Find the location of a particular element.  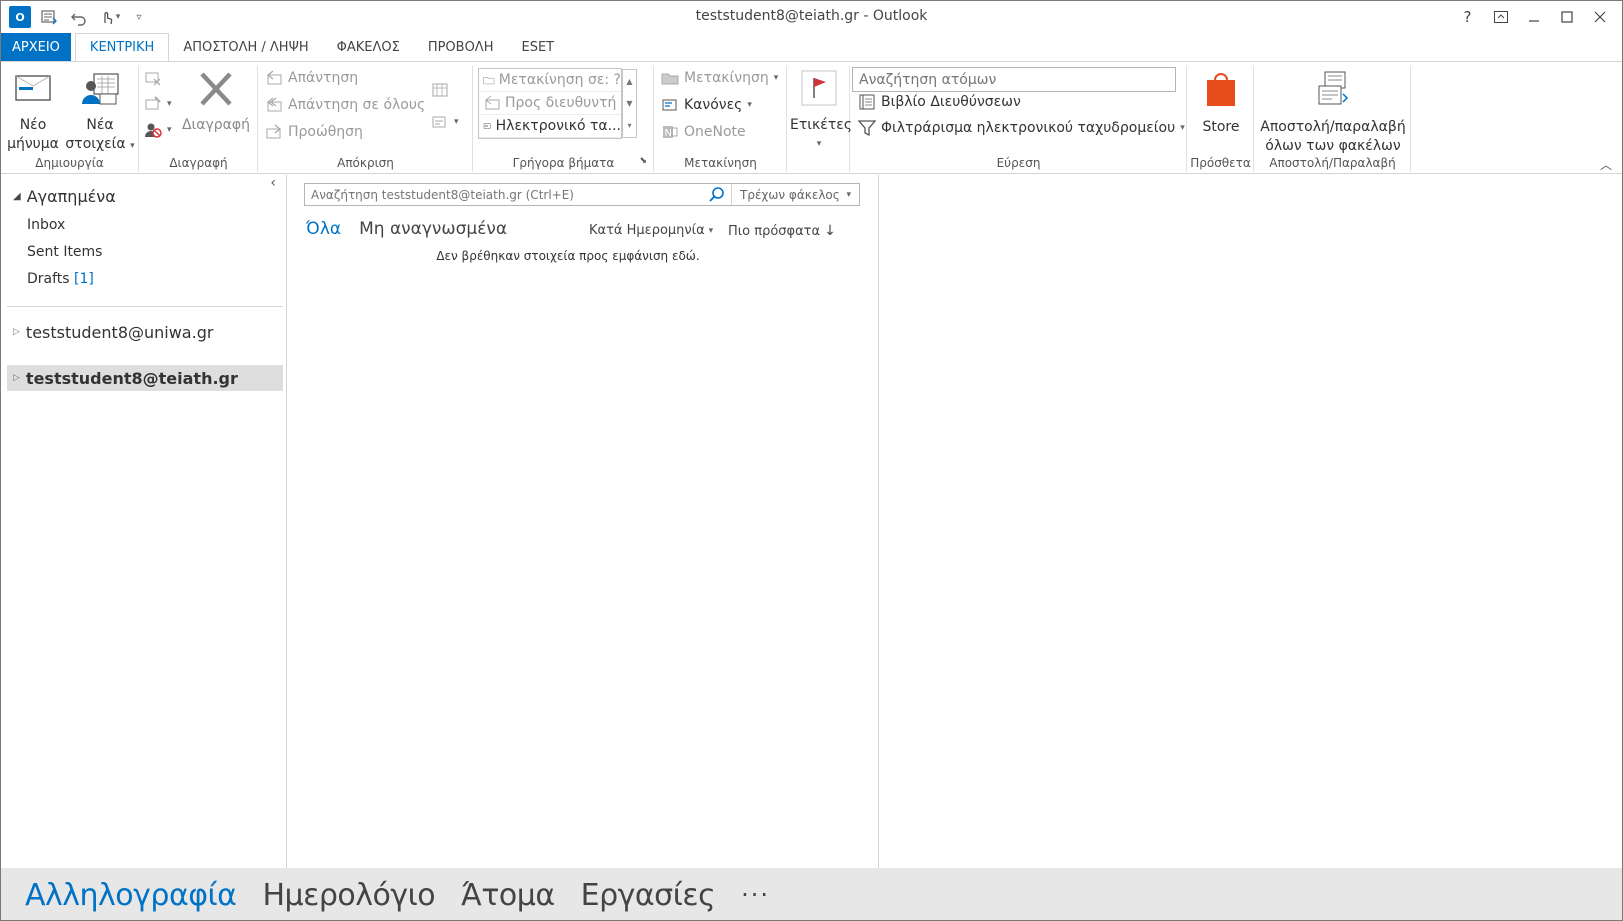

quick-step-move-to: Μετακίνηση σε: ? is located at coordinates (550, 80).